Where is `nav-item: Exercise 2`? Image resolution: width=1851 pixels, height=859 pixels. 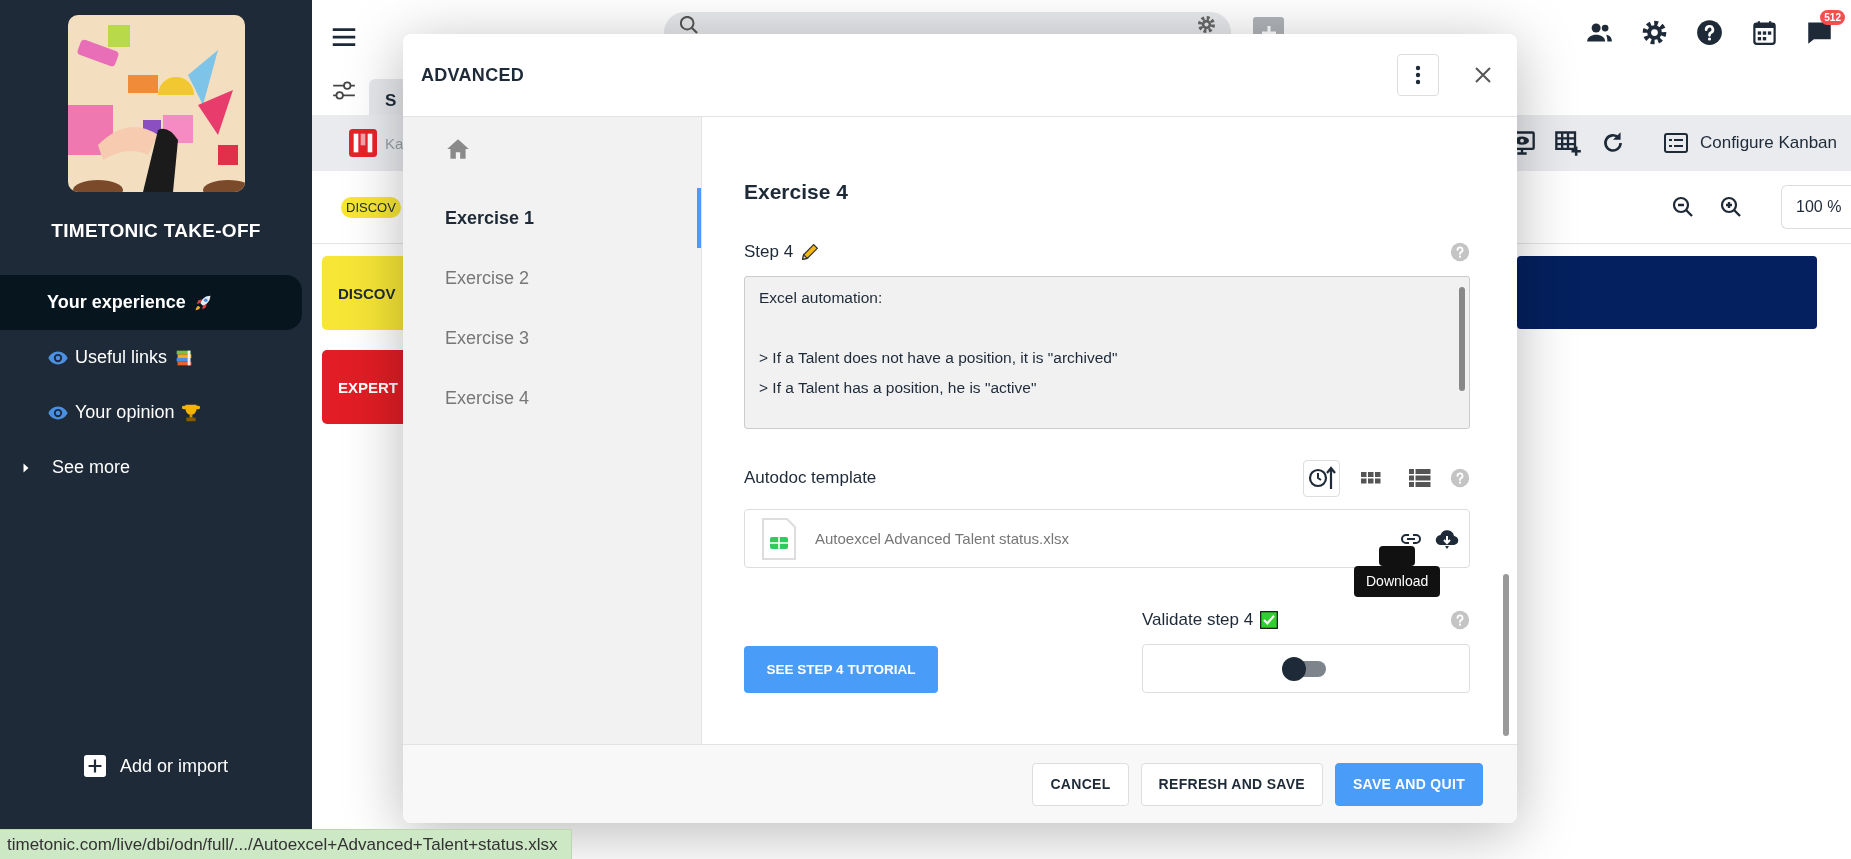 nav-item: Exercise 2 is located at coordinates (552, 278).